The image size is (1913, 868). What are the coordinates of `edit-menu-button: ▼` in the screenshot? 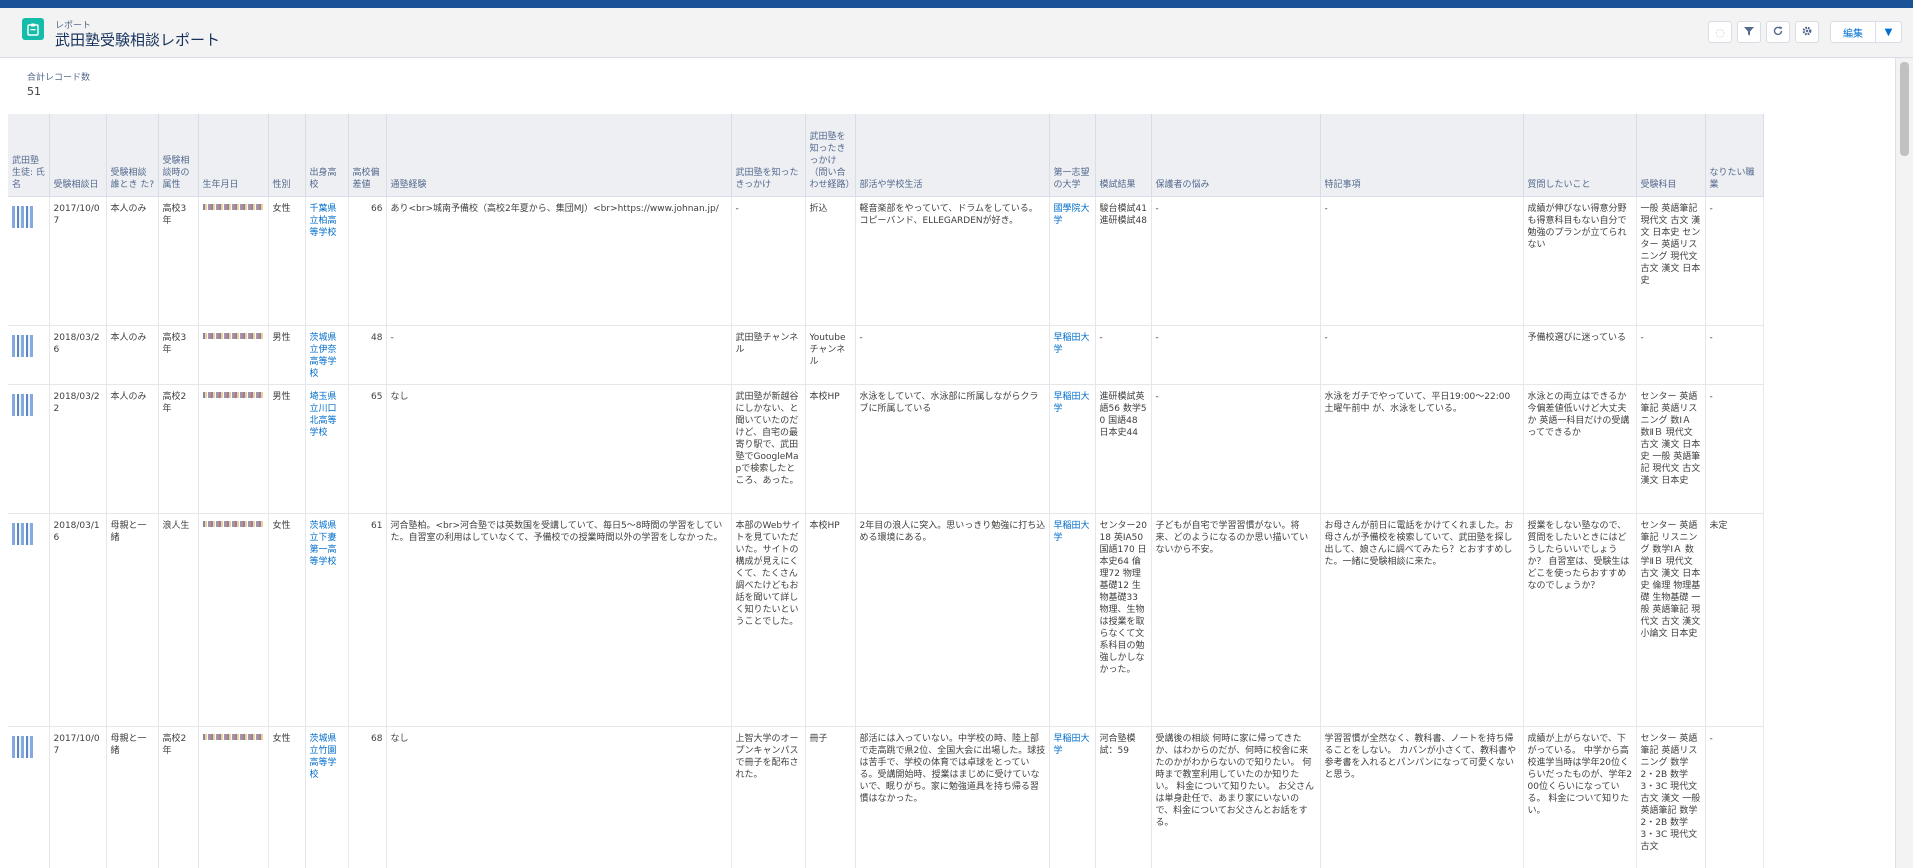 It's located at (1889, 32).